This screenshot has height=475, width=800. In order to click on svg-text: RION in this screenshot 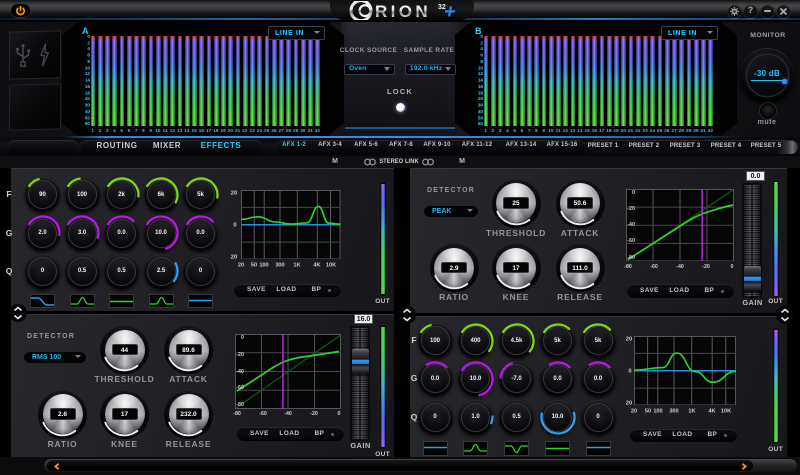, I will do `click(403, 10)`.